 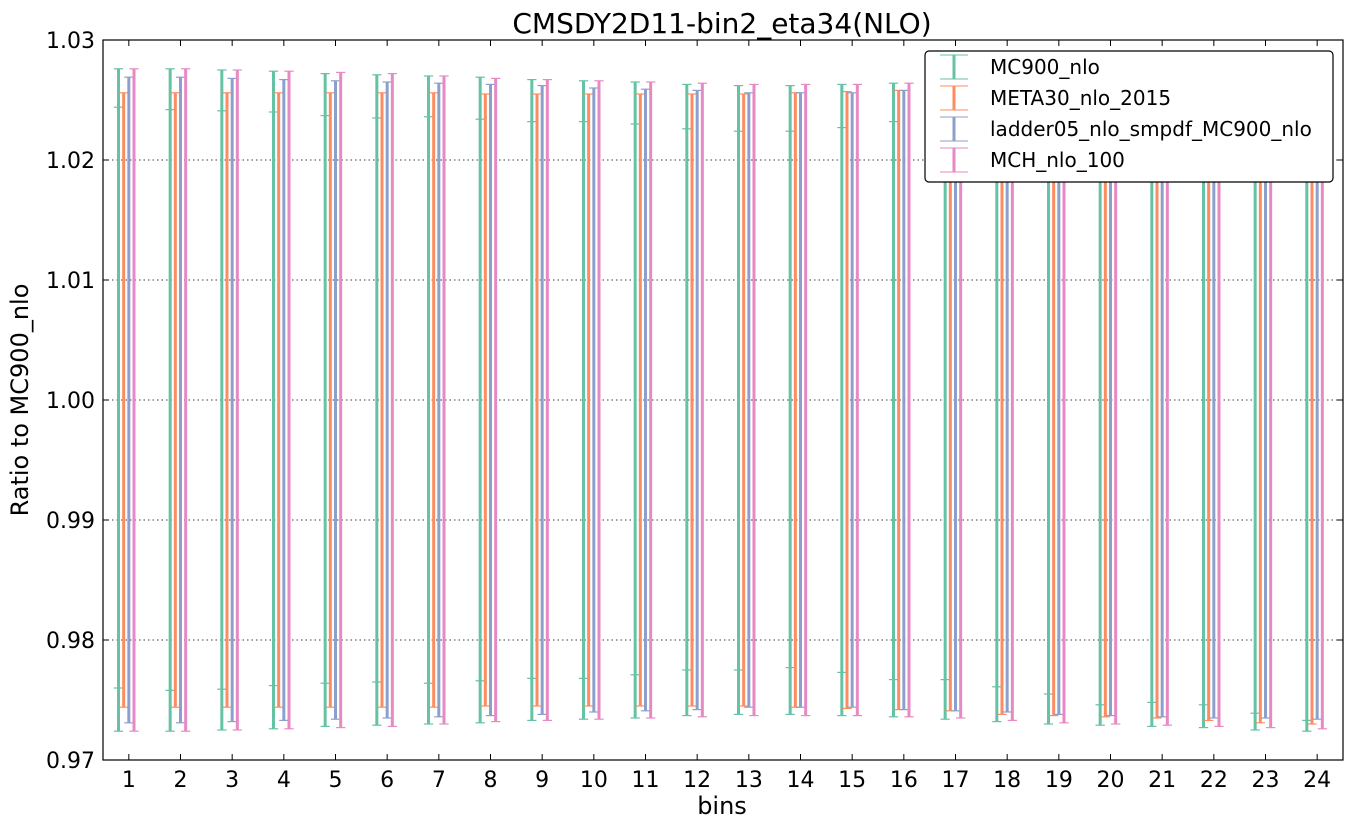 I want to click on x-tick-label: 19, so click(x=1059, y=780).